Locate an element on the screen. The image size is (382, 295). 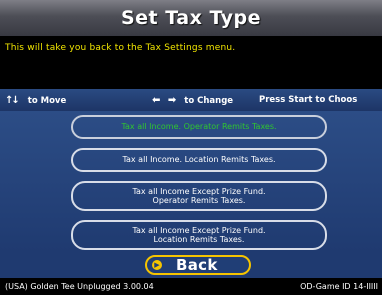
help-change: ⬅ ➡ to Change is located at coordinates (192, 100).